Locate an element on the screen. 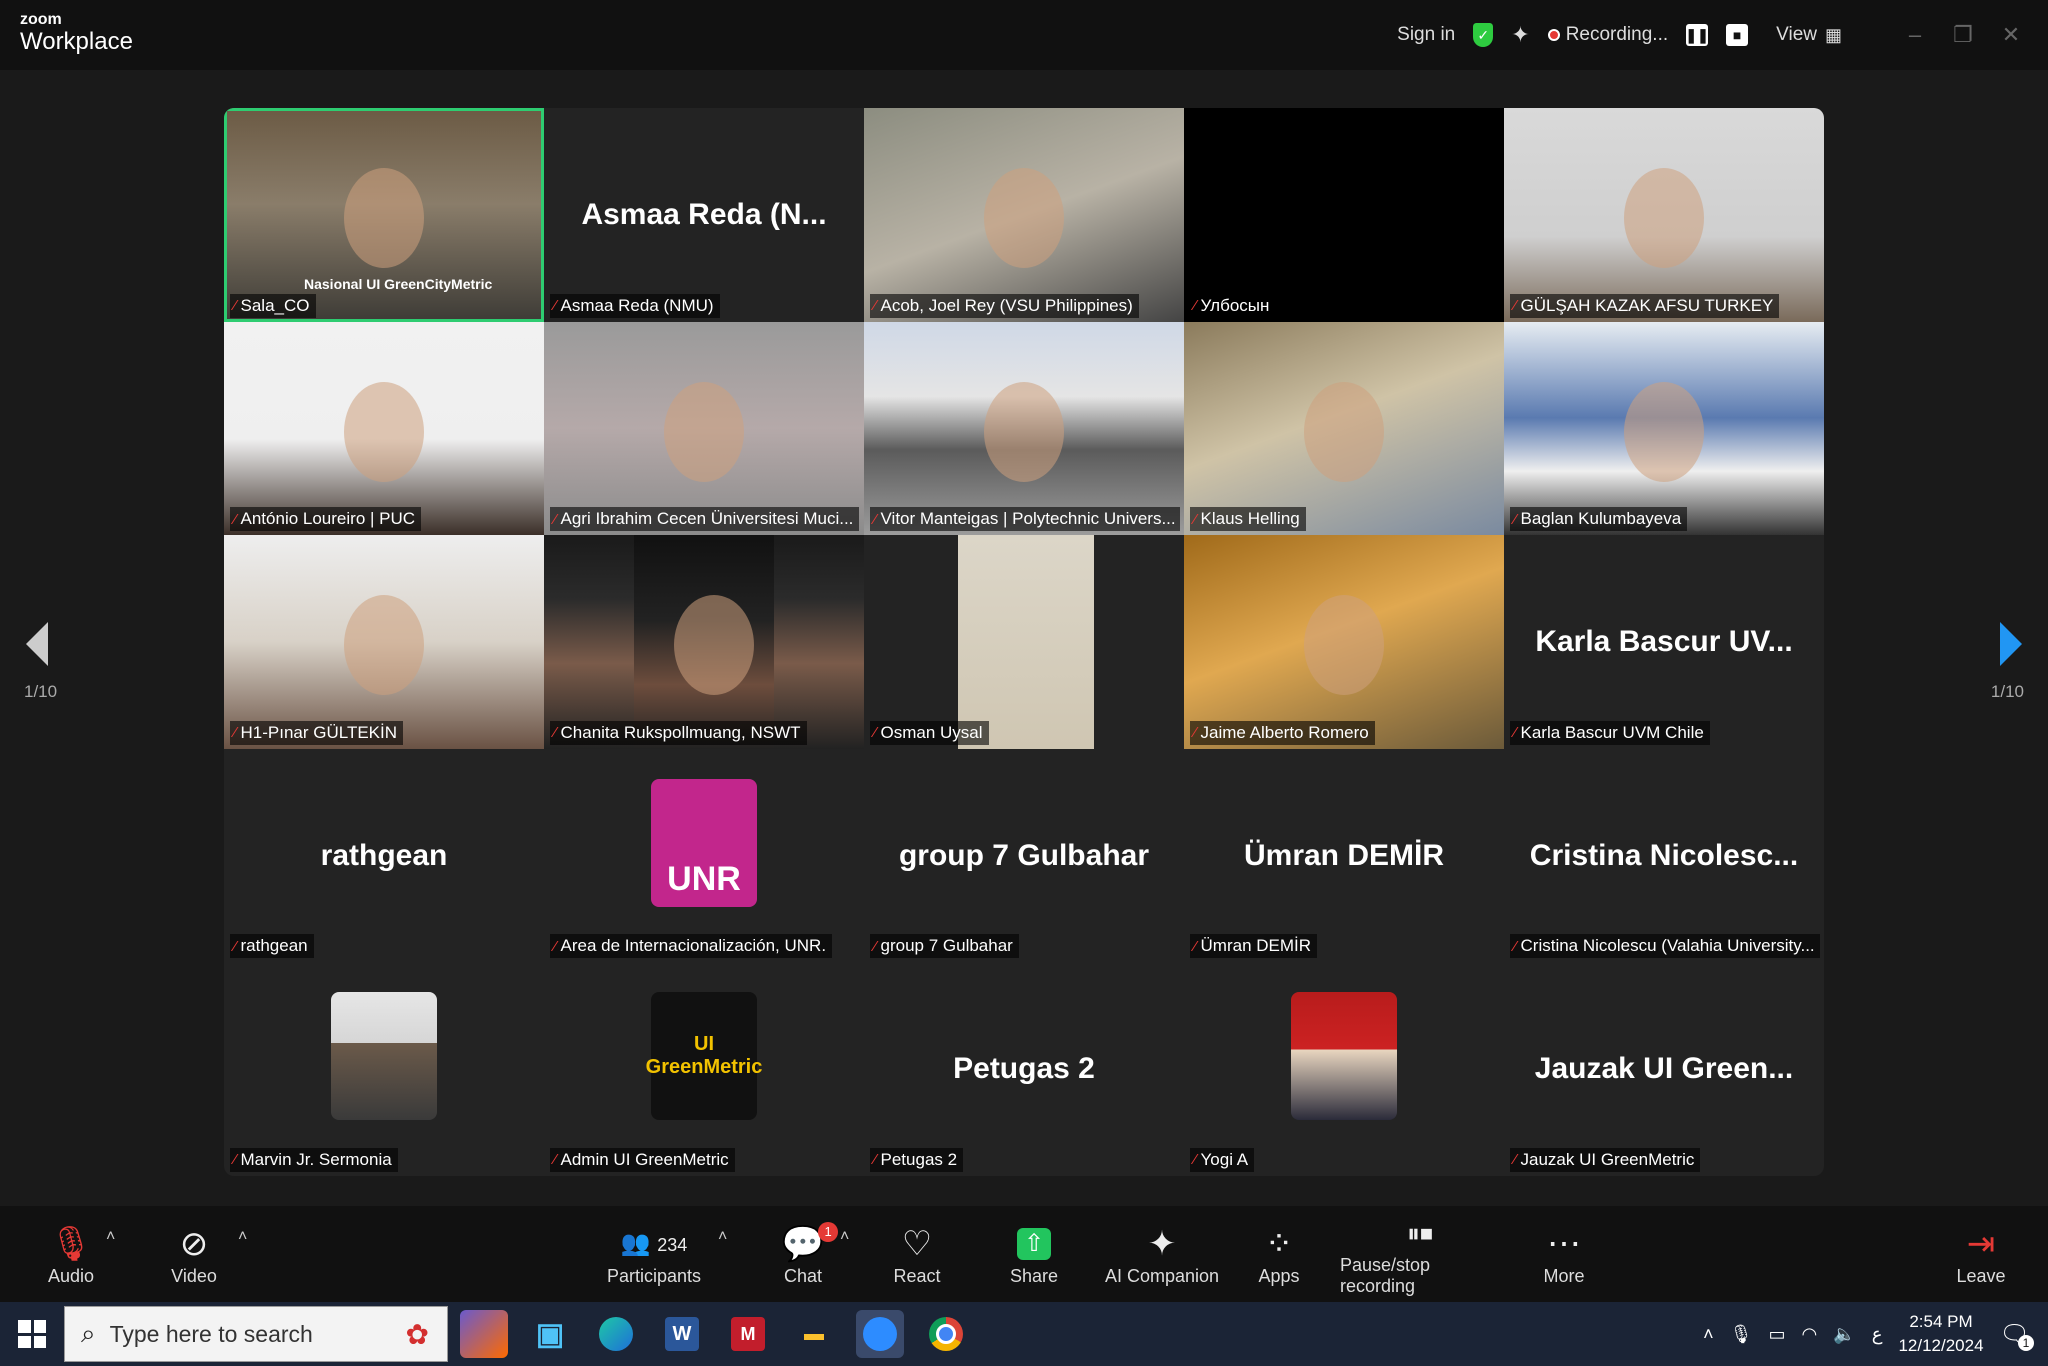  participants-caret-icon: ˄ is located at coordinates (722, 1237).